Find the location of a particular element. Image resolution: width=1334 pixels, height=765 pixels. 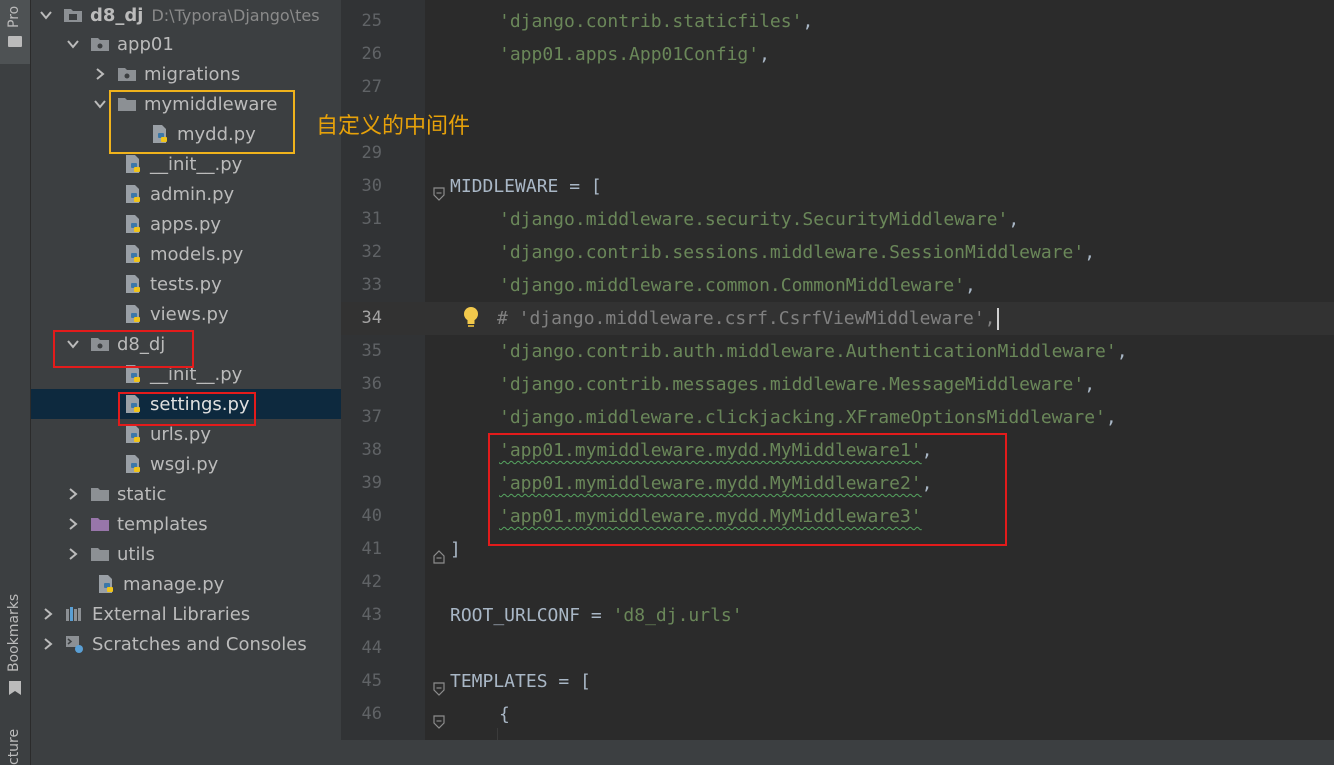

line-number: 30 is located at coordinates (371, 186).